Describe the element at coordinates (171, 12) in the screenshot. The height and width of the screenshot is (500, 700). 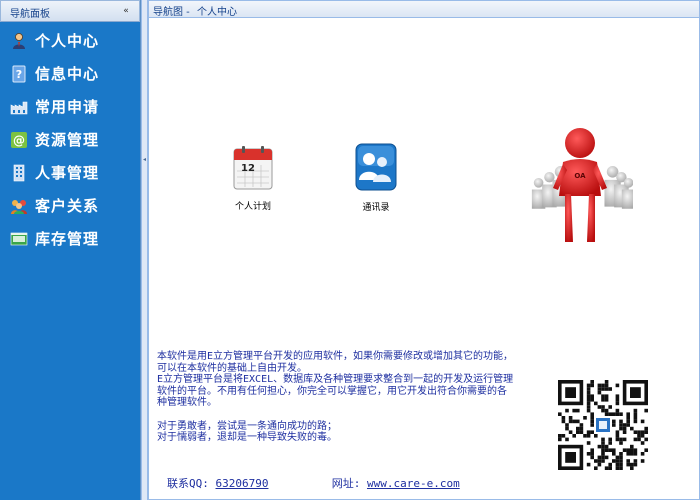
I see `breadcrumb-prefix: 导航图 -` at that location.